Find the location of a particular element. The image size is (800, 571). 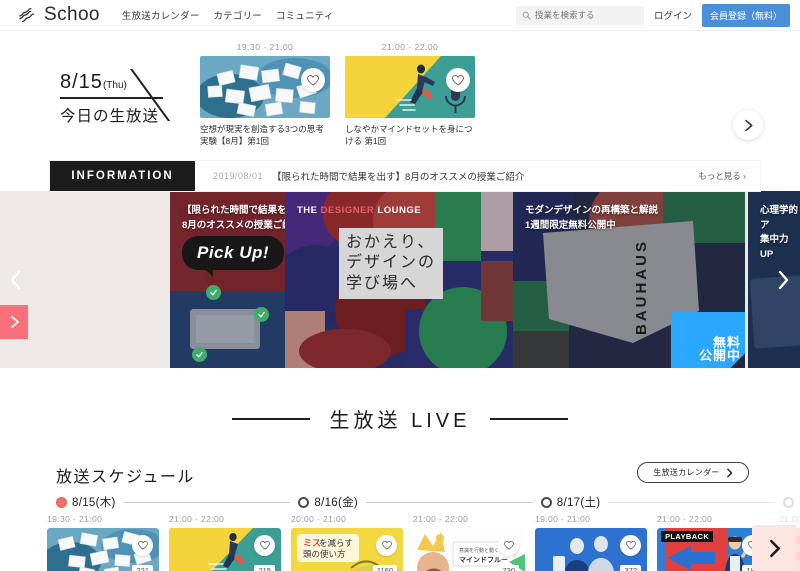

schedule-card-time: 21:00 - 2 is located at coordinates (789, 519).